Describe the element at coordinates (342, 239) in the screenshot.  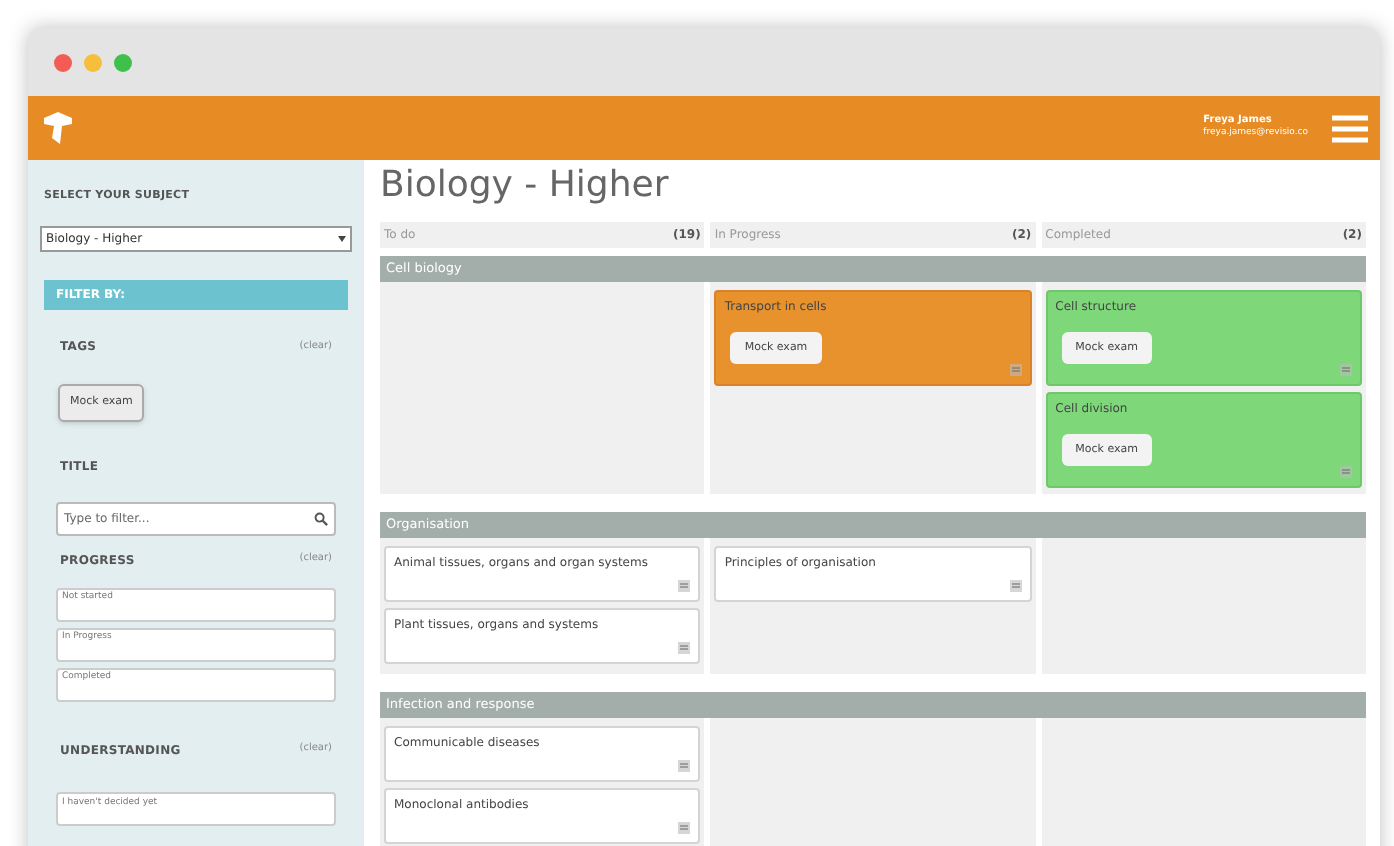
I see `dropdown-arrow-icon` at that location.